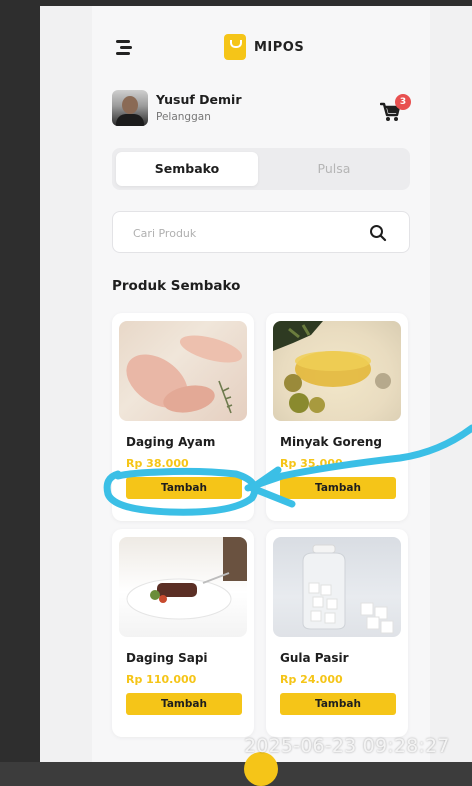  Describe the element at coordinates (262, 110) in the screenshot. I see `user-profile: Yusuf Demir Pelanggan 3` at that location.